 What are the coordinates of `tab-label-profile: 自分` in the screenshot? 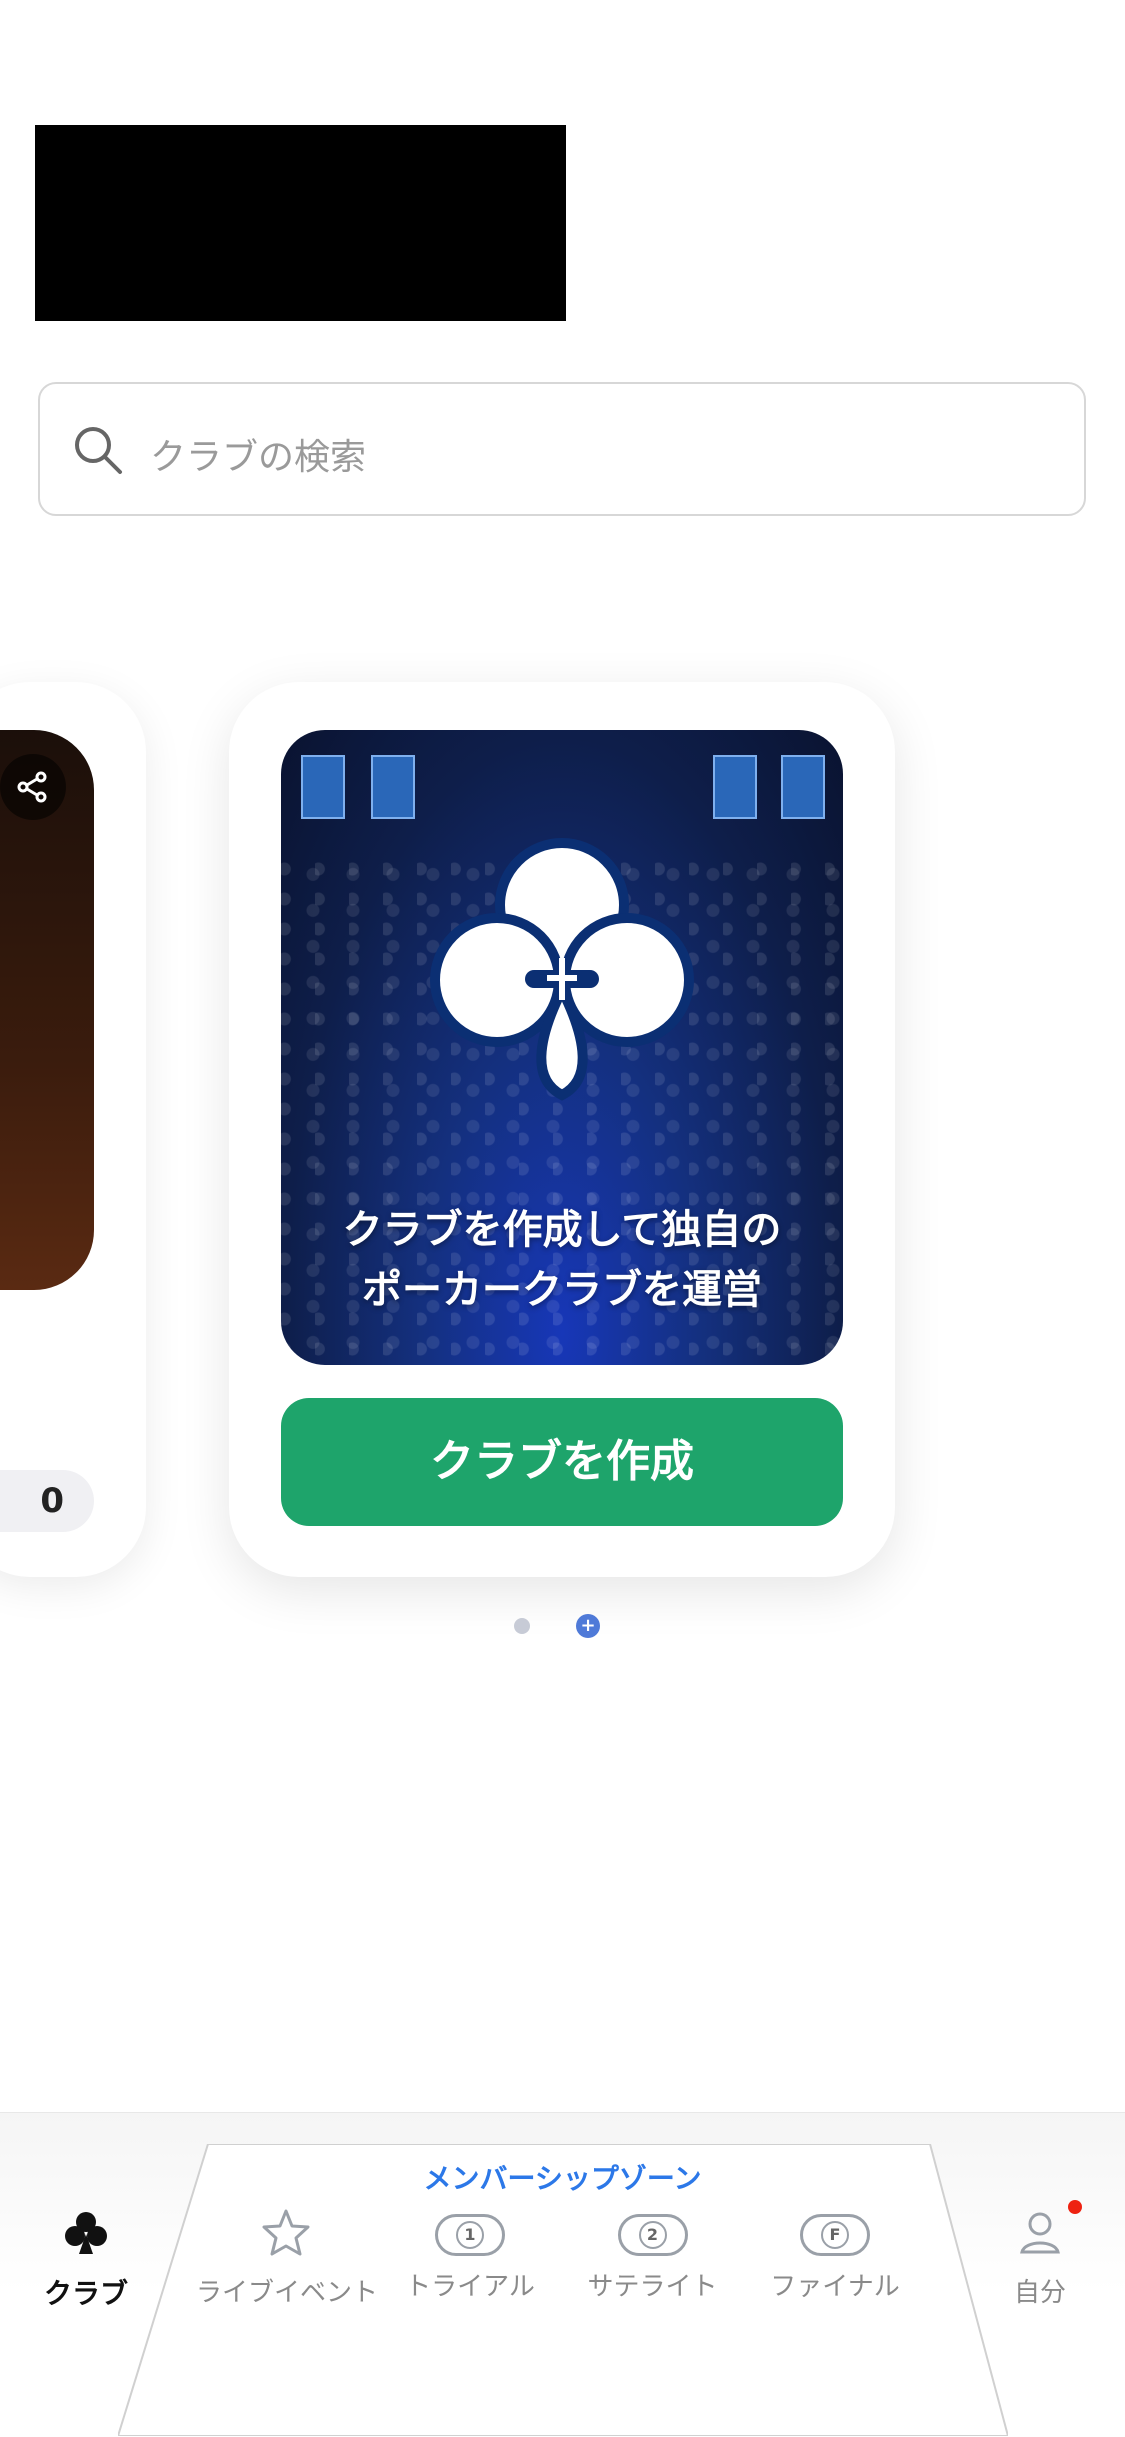 It's located at (1039, 2293).